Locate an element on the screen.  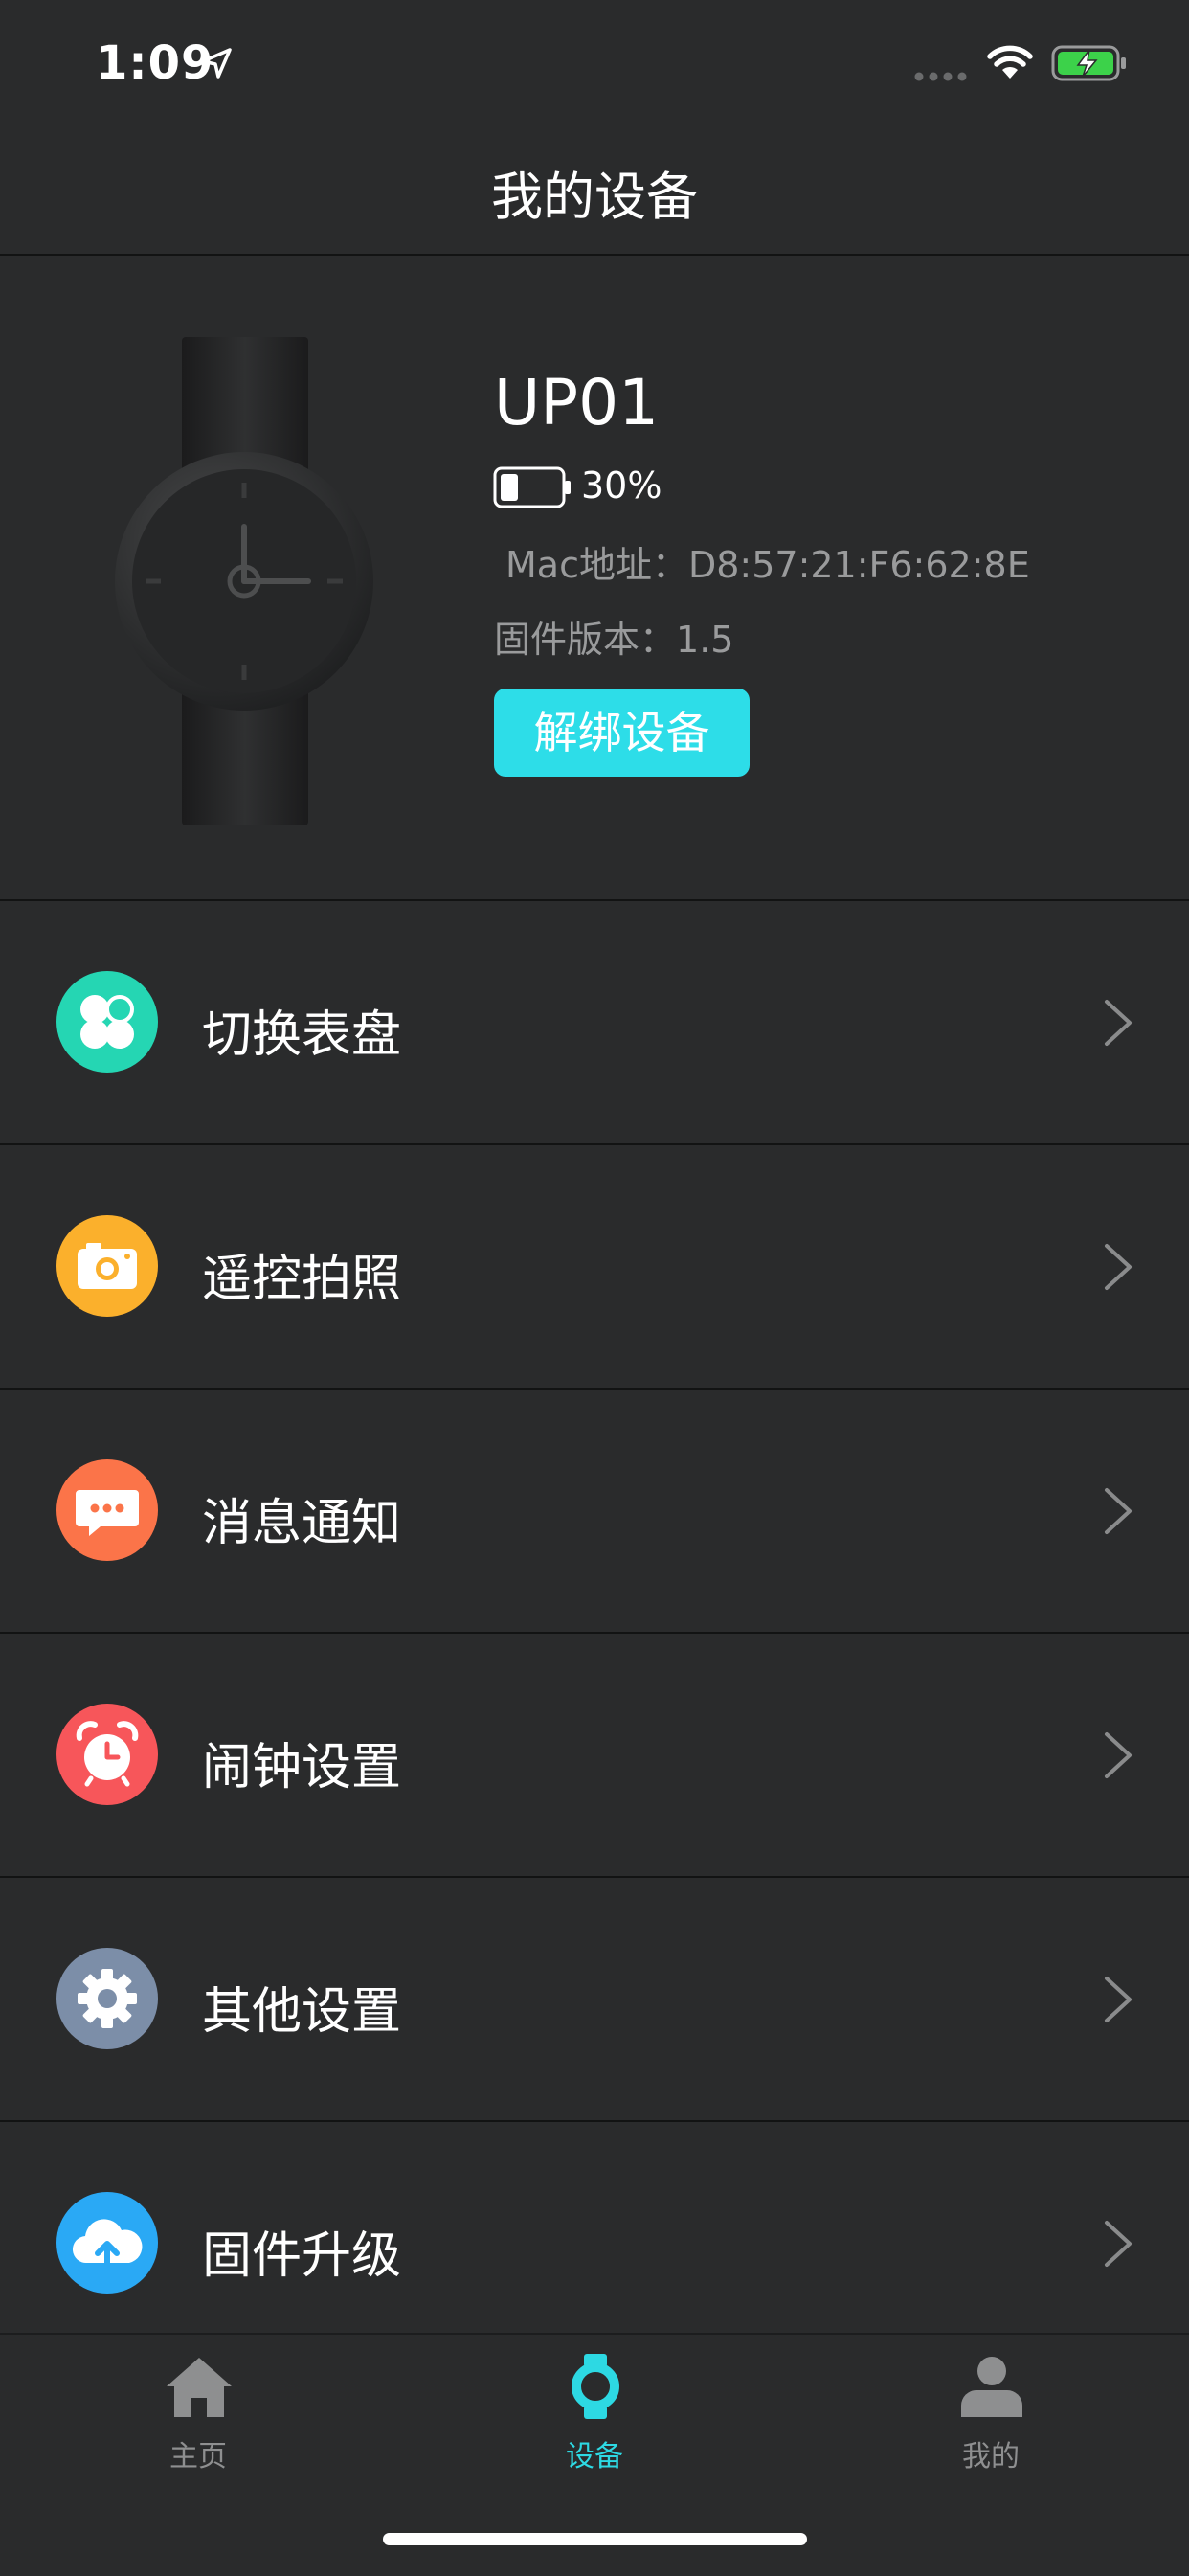
menu-label: 闹钟设置 is located at coordinates (302, 1767).